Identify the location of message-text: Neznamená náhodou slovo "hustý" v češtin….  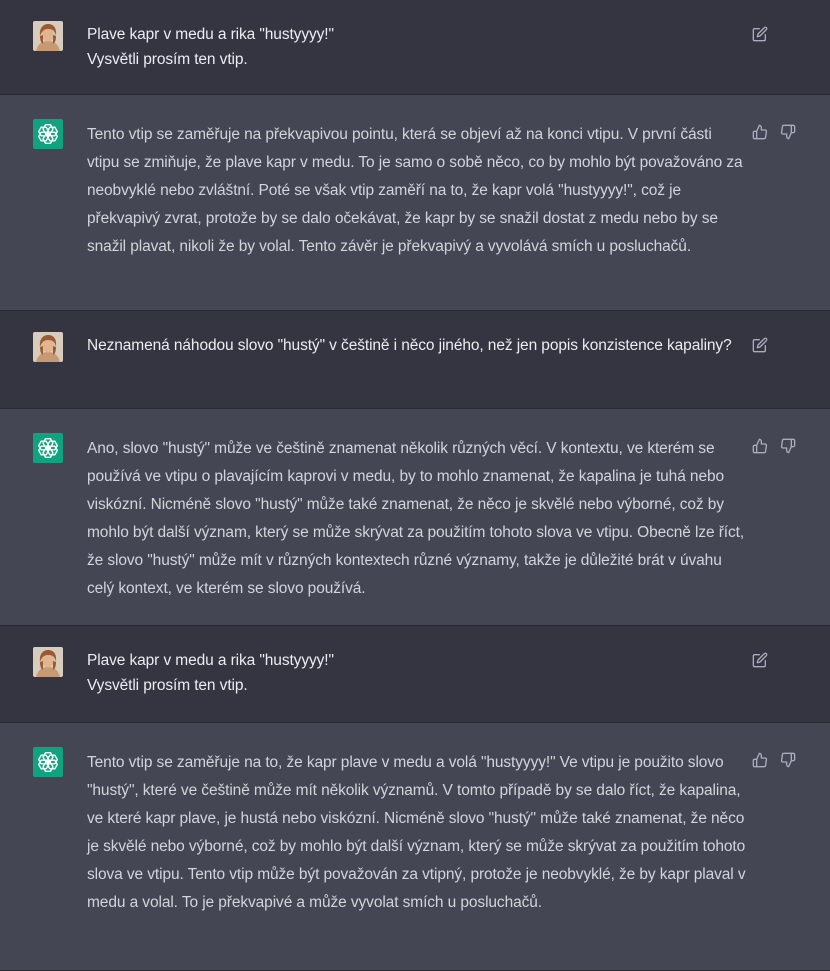
(409, 345).